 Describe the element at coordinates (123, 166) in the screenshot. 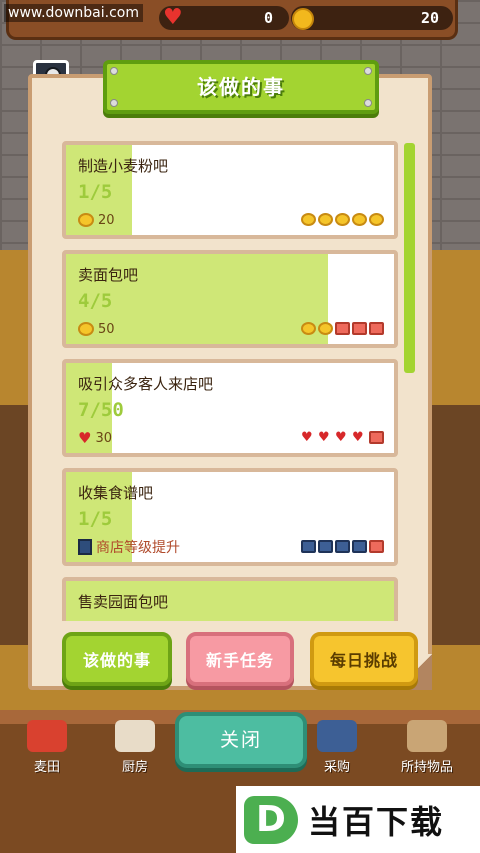

I see `task-name: 制造小麦粉吧` at that location.